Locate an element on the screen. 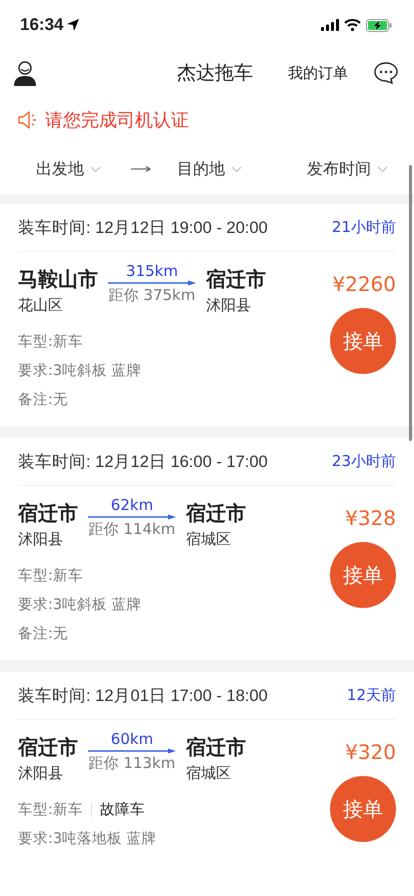 The width and height of the screenshot is (414, 896). route-distance: 315km is located at coordinates (152, 271).